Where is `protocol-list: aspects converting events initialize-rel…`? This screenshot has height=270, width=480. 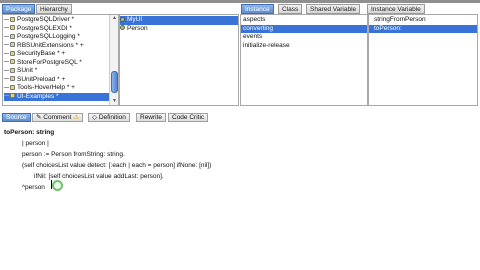 protocol-list: aspects converting events initialize-rel… is located at coordinates (304, 60).